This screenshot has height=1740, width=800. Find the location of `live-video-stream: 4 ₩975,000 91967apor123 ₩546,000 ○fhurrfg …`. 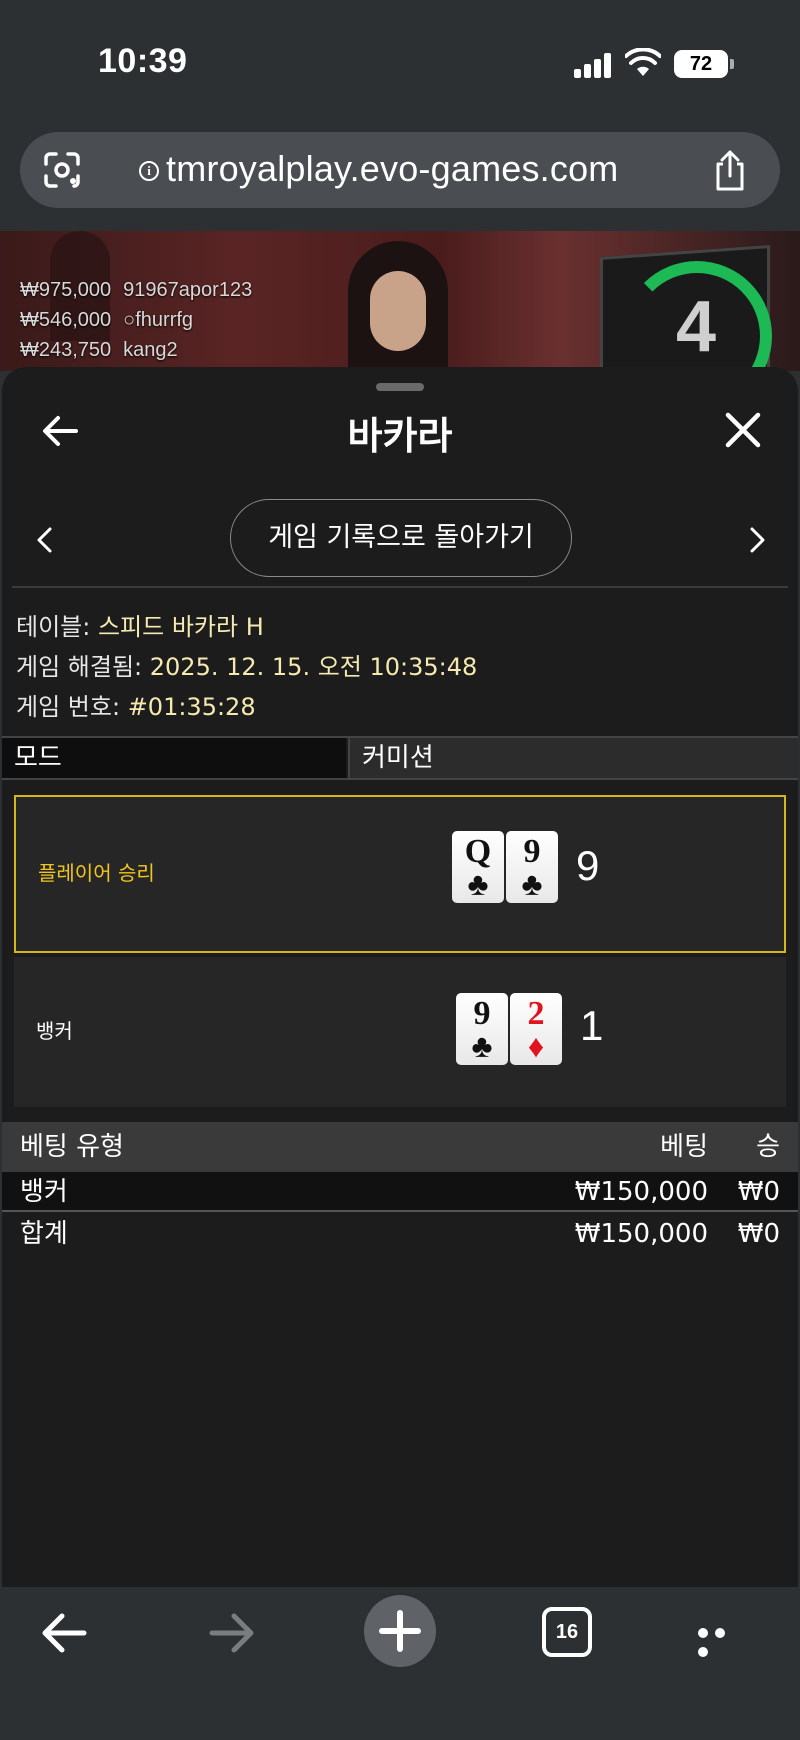

live-video-stream: 4 ₩975,000 91967apor123 ₩546,000 ○fhurrfg … is located at coordinates (400, 301).